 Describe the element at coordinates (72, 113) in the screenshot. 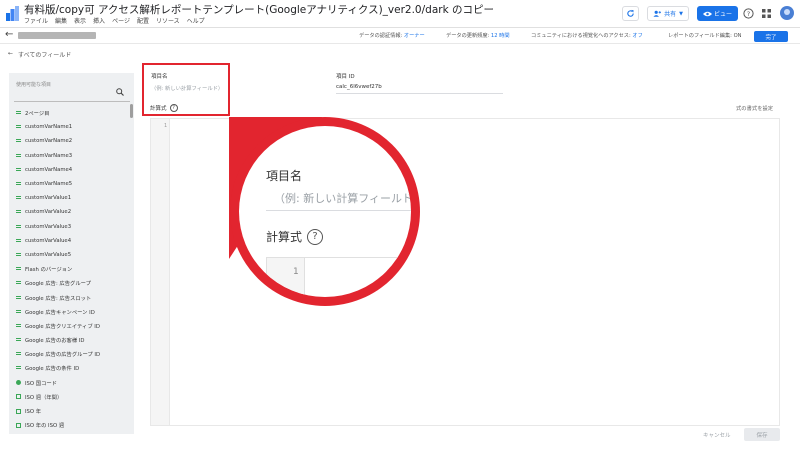

I see `field-list-item: 2ページ目` at that location.